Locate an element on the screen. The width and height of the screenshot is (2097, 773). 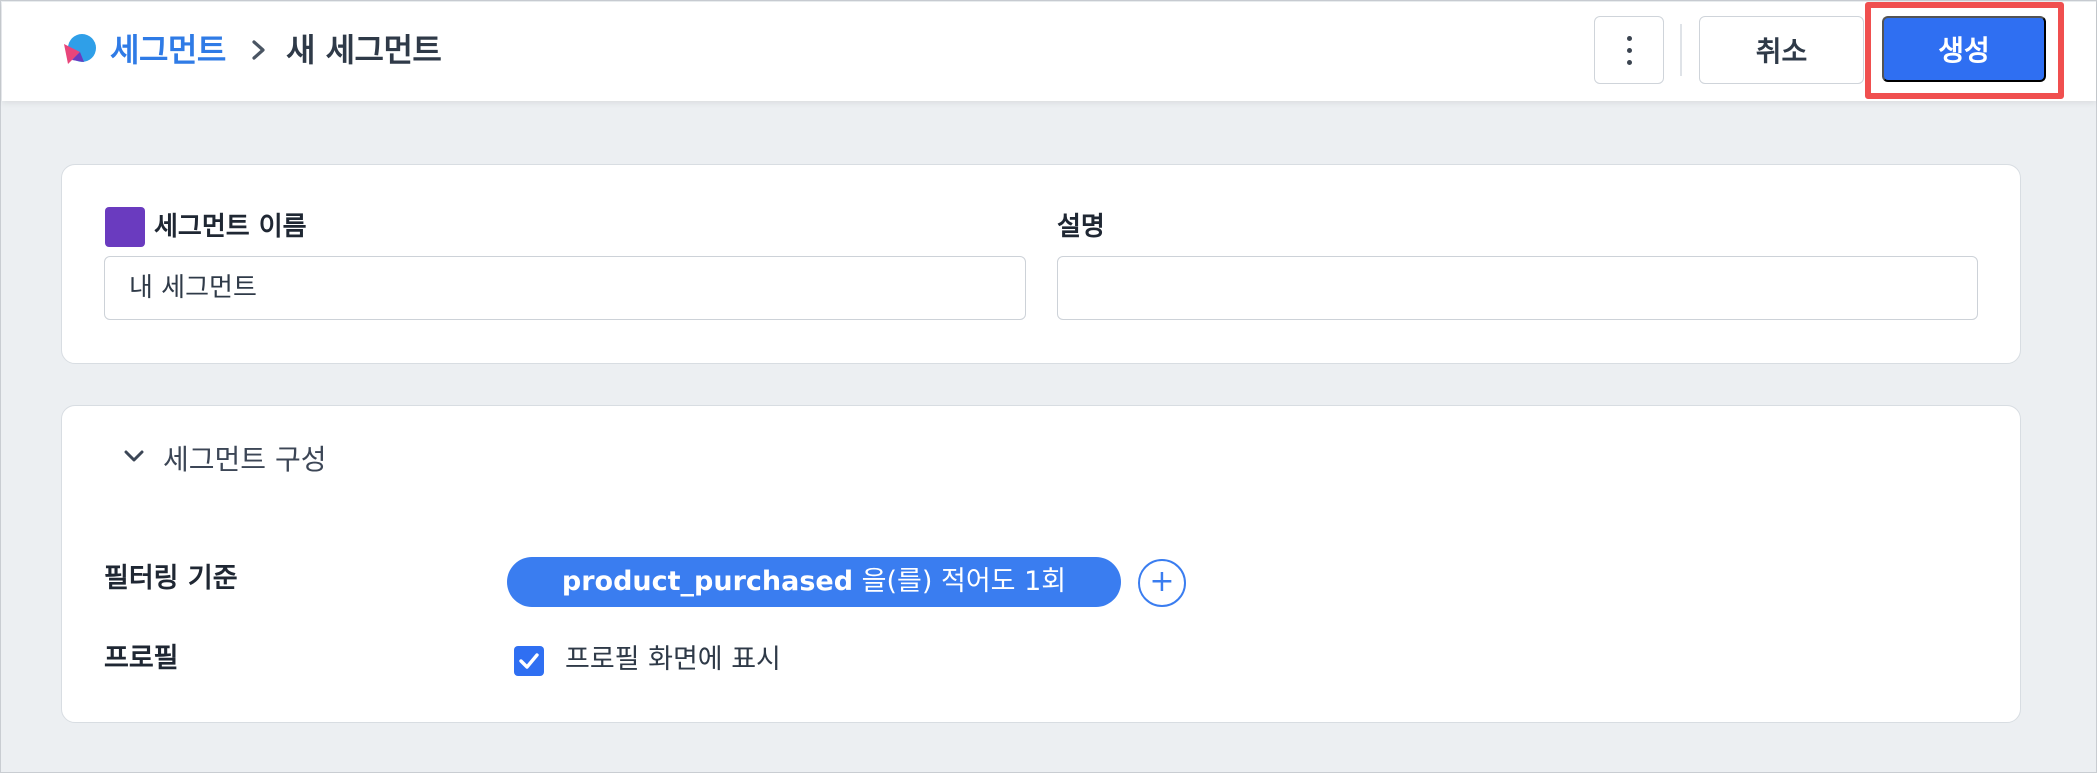
filter-event-name: product_purchased is located at coordinates (707, 581).